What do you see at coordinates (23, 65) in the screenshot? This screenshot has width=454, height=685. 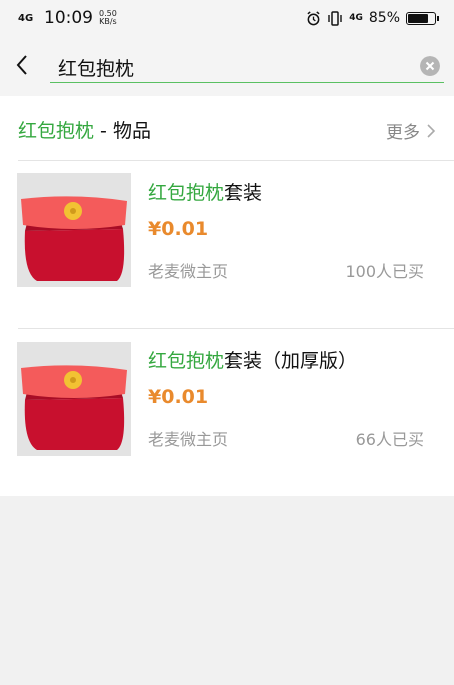 I see `back-icon` at bounding box center [23, 65].